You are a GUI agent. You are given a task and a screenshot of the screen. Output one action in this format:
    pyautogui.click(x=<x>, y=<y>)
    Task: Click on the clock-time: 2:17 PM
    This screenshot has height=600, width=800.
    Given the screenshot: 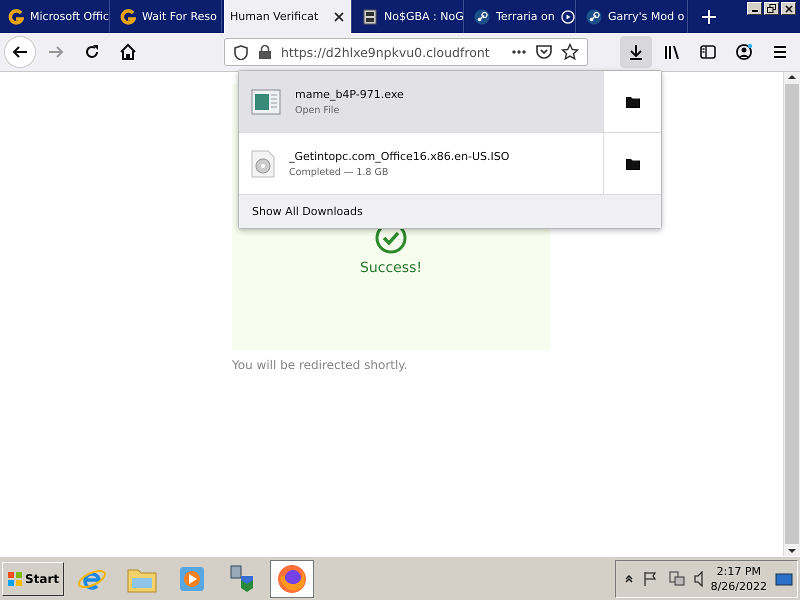 What is the action you would take?
    pyautogui.click(x=738, y=571)
    